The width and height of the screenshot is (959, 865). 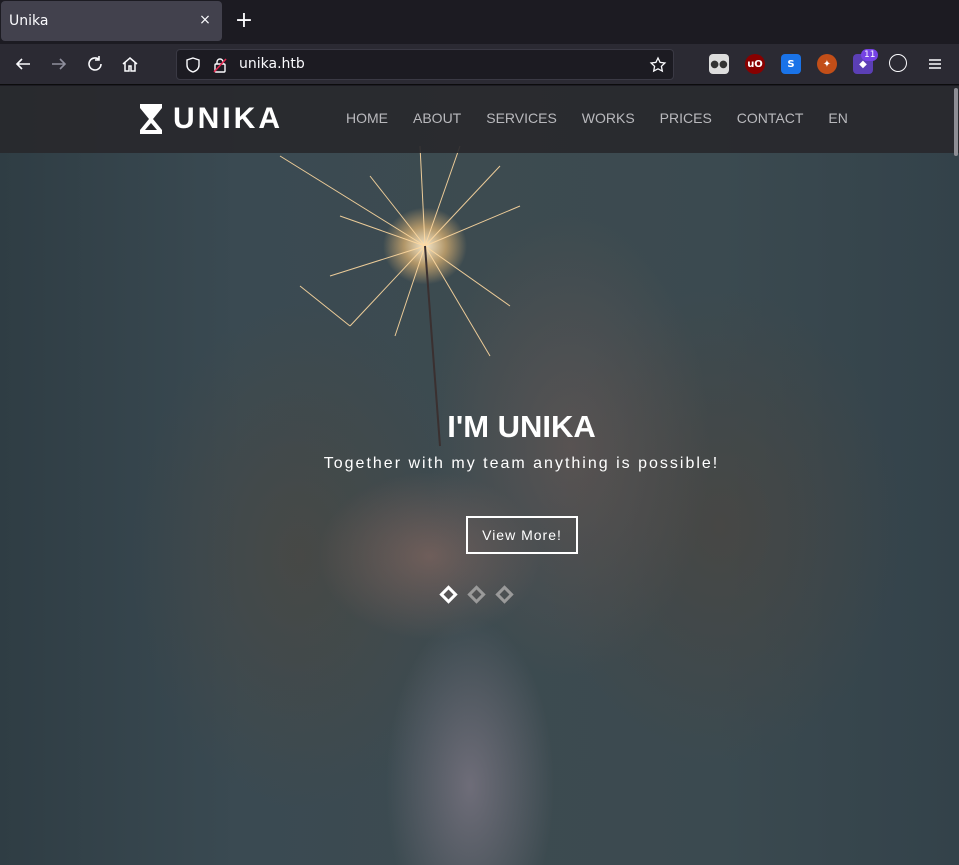 I want to click on tab-unika: Unika ×, so click(x=111, y=21).